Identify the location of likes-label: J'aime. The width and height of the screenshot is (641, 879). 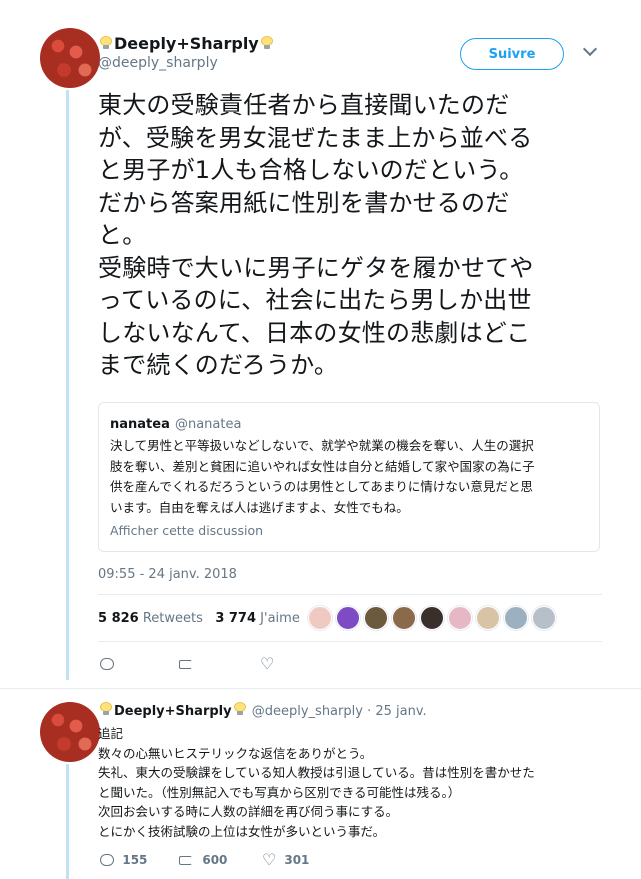
(280, 618).